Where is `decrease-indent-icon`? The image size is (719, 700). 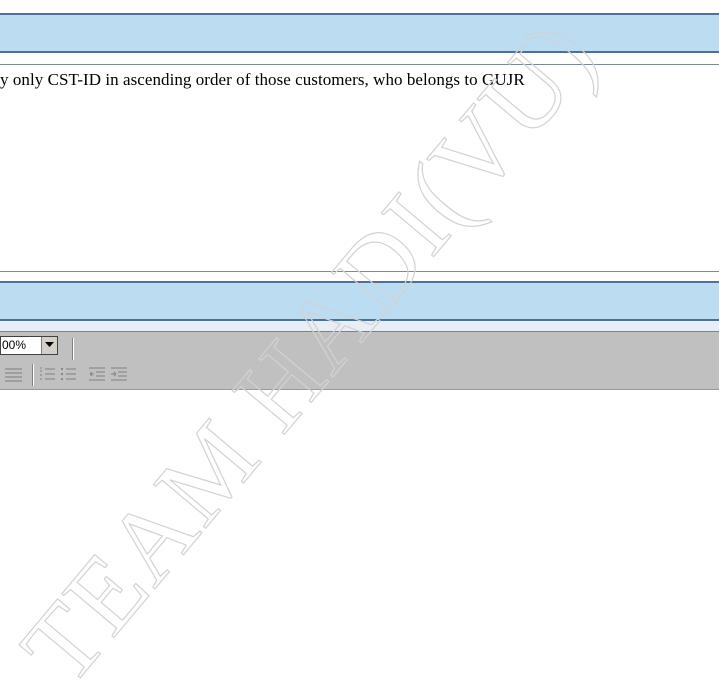
decrease-indent-icon is located at coordinates (98, 375).